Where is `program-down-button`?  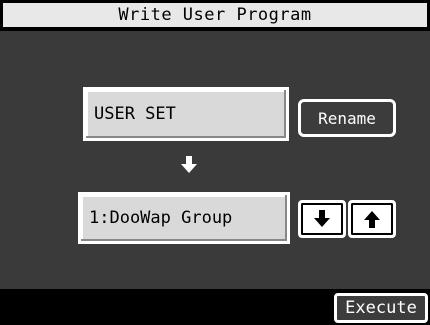 program-down-button is located at coordinates (322, 219).